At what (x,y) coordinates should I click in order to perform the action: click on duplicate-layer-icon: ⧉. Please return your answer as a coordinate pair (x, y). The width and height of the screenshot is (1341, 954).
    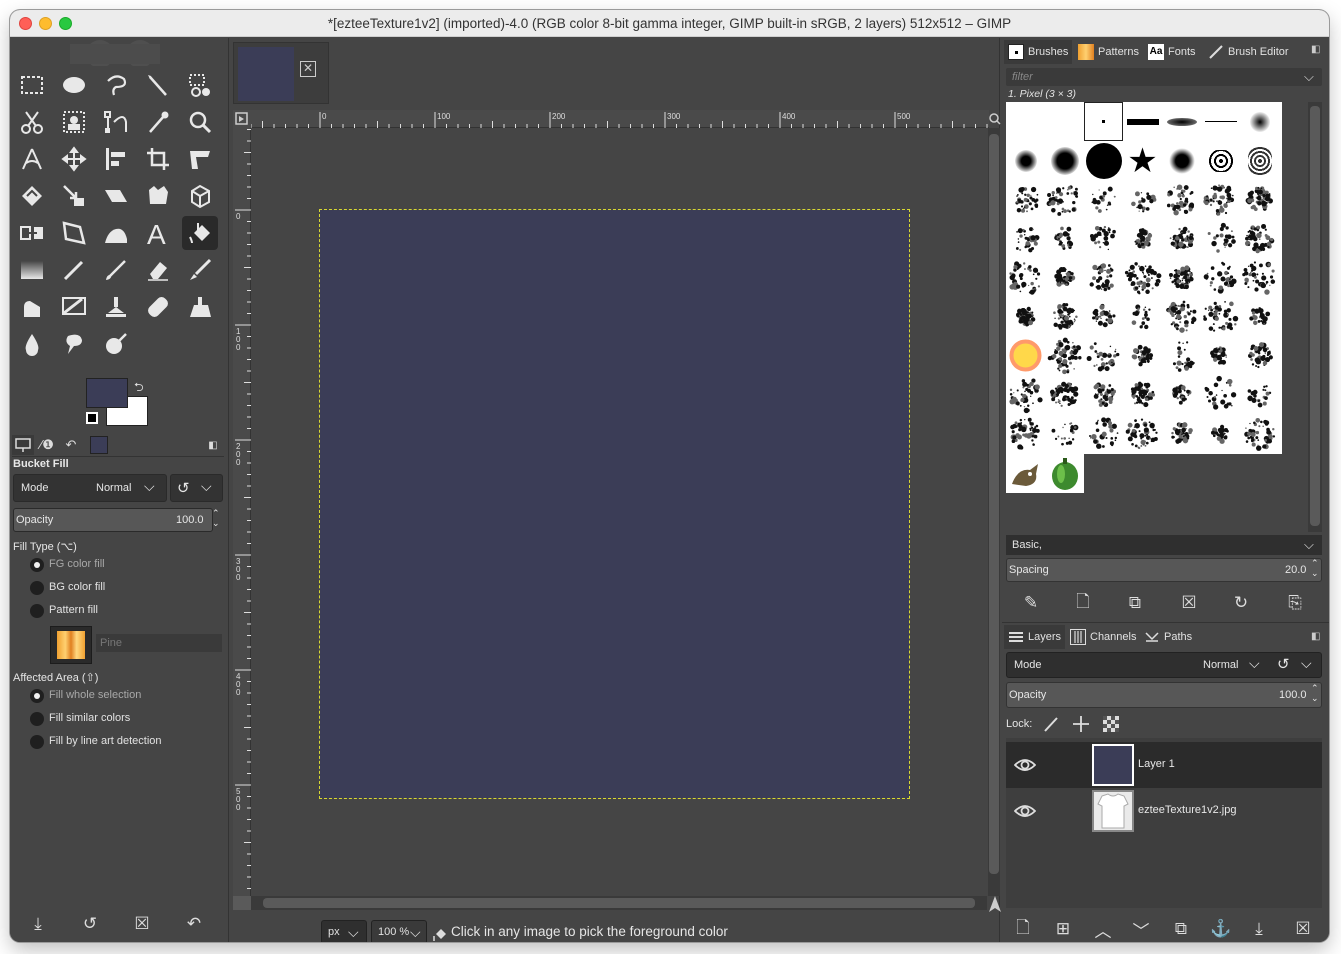
    Looking at the image, I should click on (1181, 929).